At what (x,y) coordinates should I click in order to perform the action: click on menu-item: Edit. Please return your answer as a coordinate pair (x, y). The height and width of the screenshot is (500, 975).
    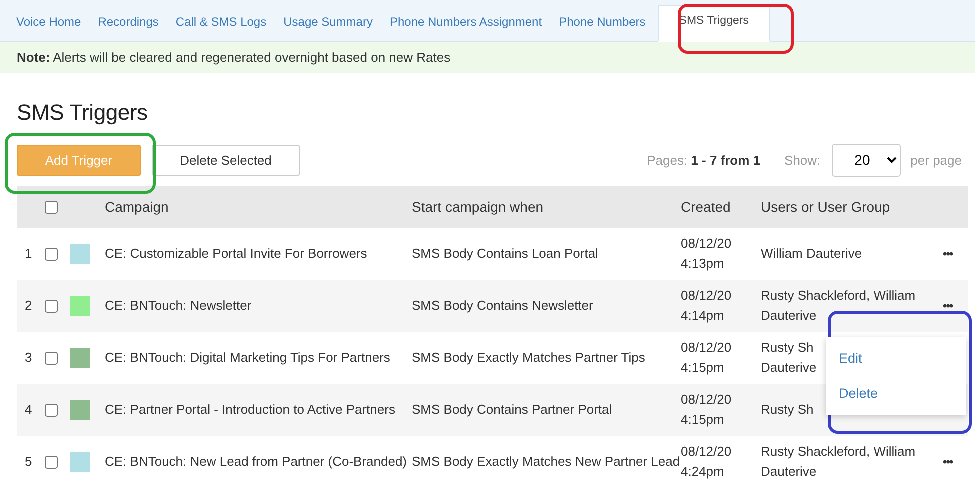
    Looking at the image, I should click on (851, 358).